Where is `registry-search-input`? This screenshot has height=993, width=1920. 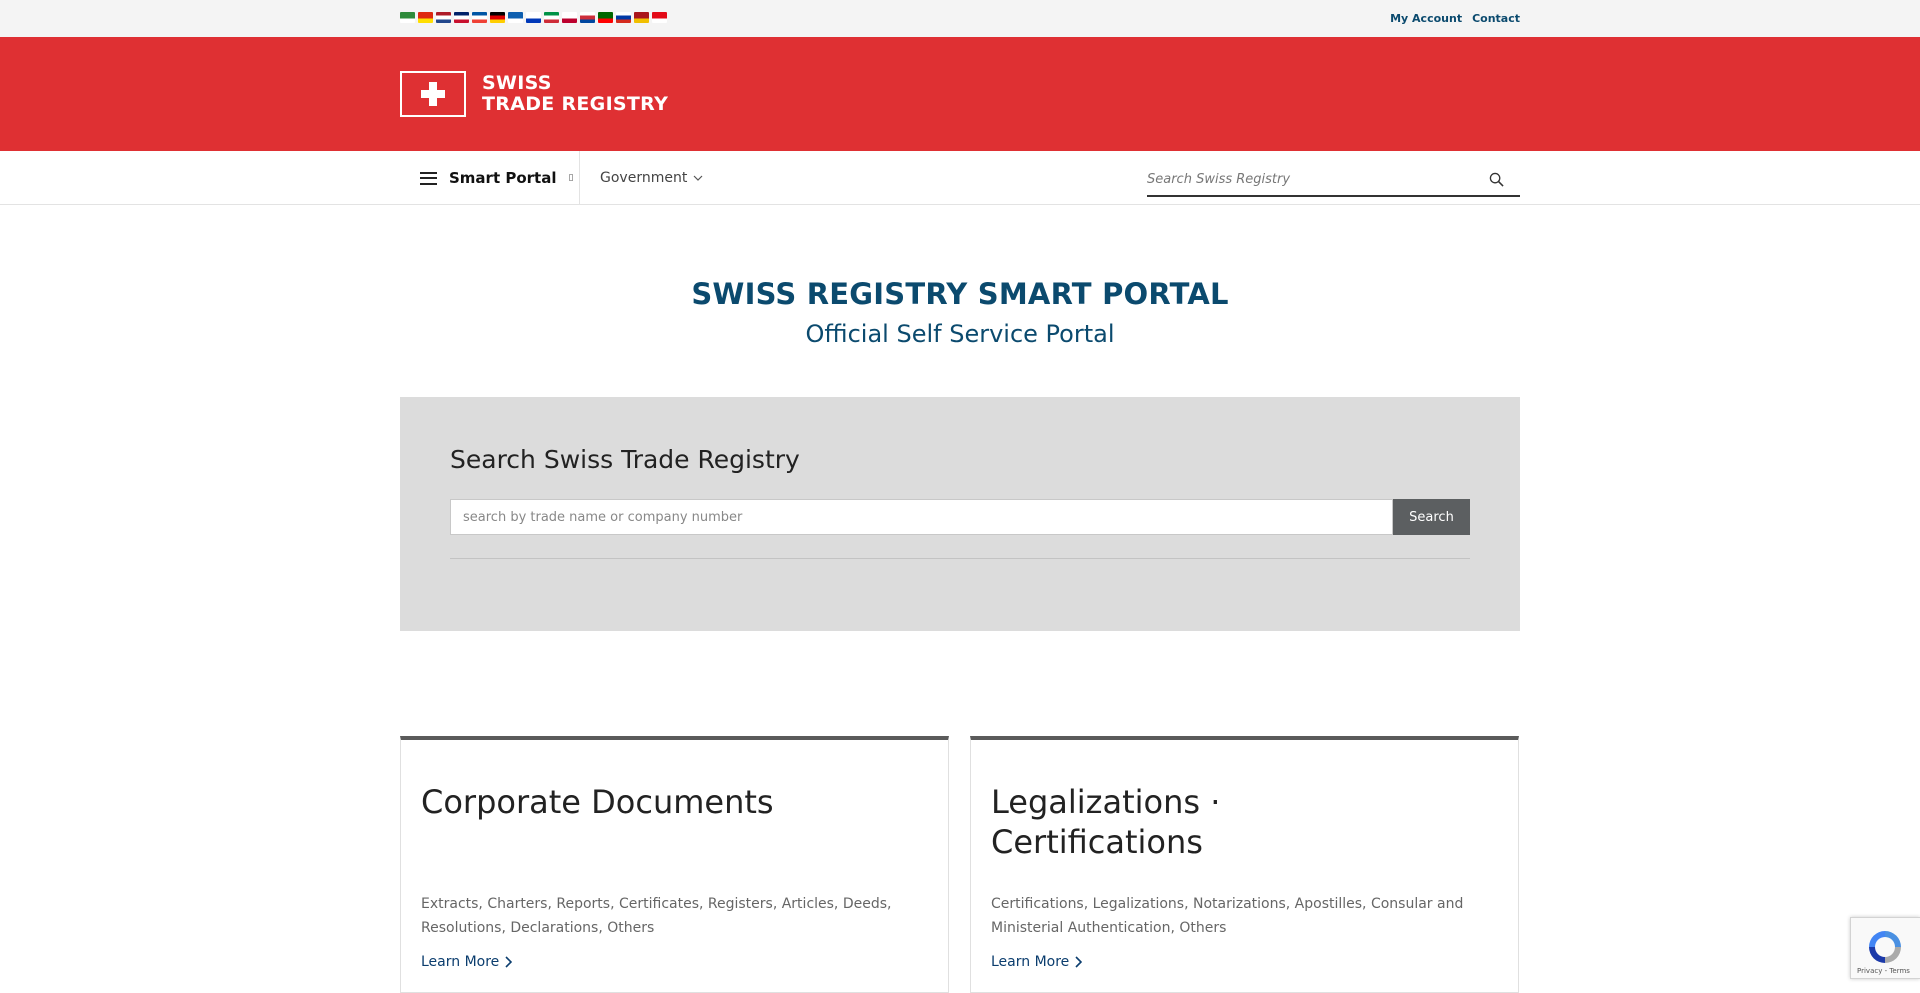
registry-search-input is located at coordinates (921, 517).